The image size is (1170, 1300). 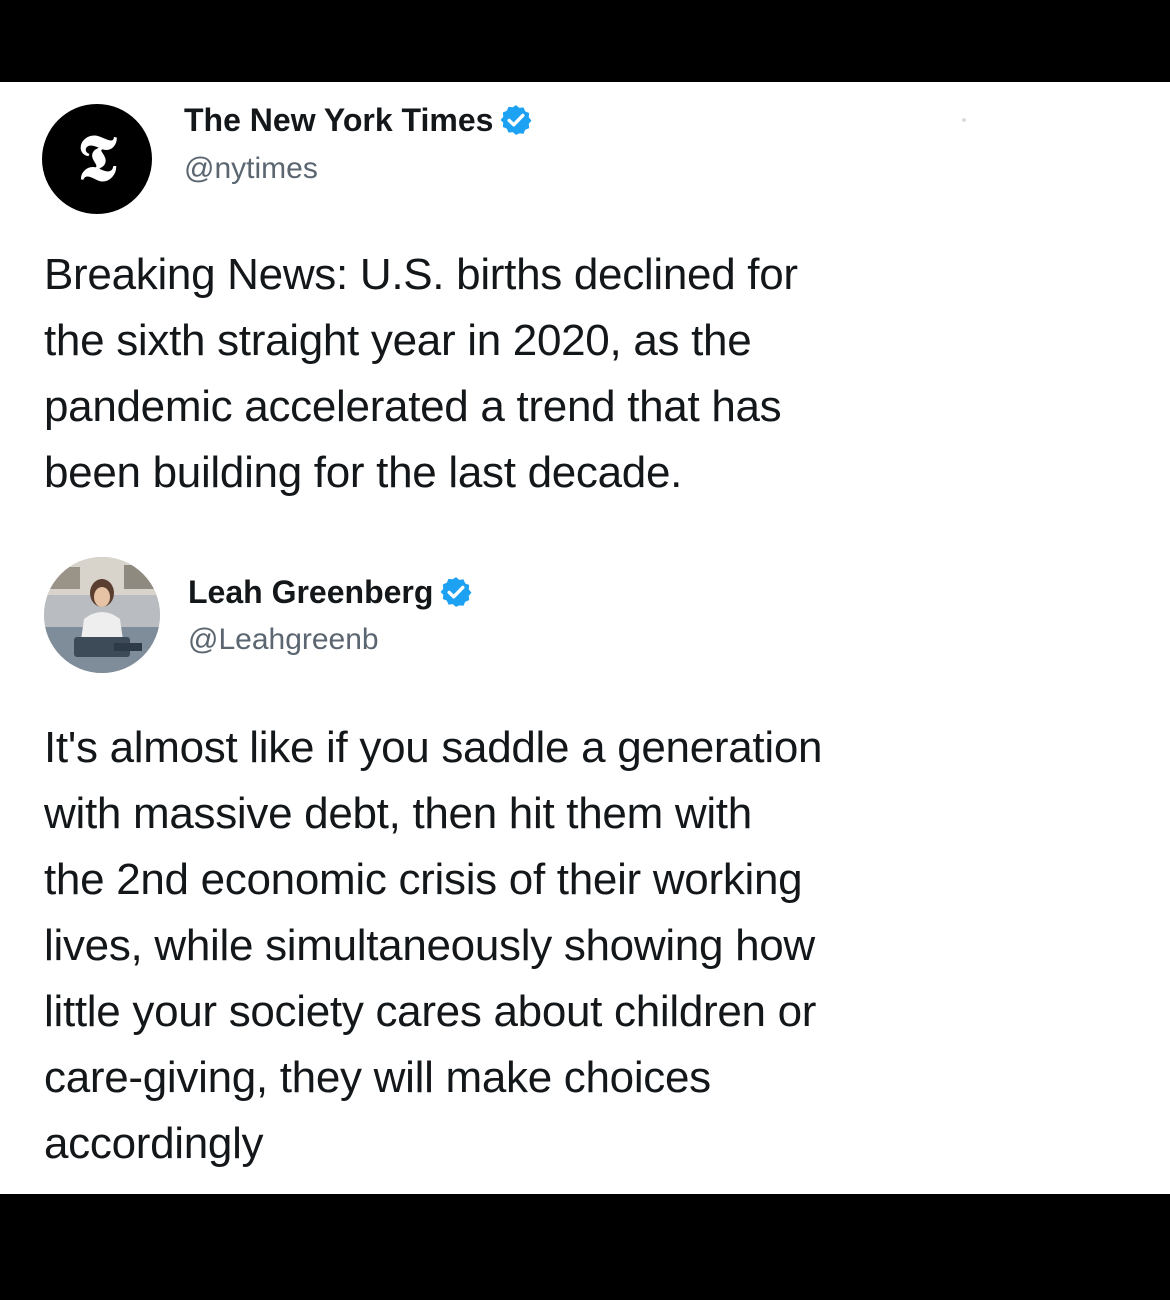 What do you see at coordinates (585, 148) in the screenshot?
I see `tweet-header-nytimes: 𝕿 The New York Times @nytimes` at bounding box center [585, 148].